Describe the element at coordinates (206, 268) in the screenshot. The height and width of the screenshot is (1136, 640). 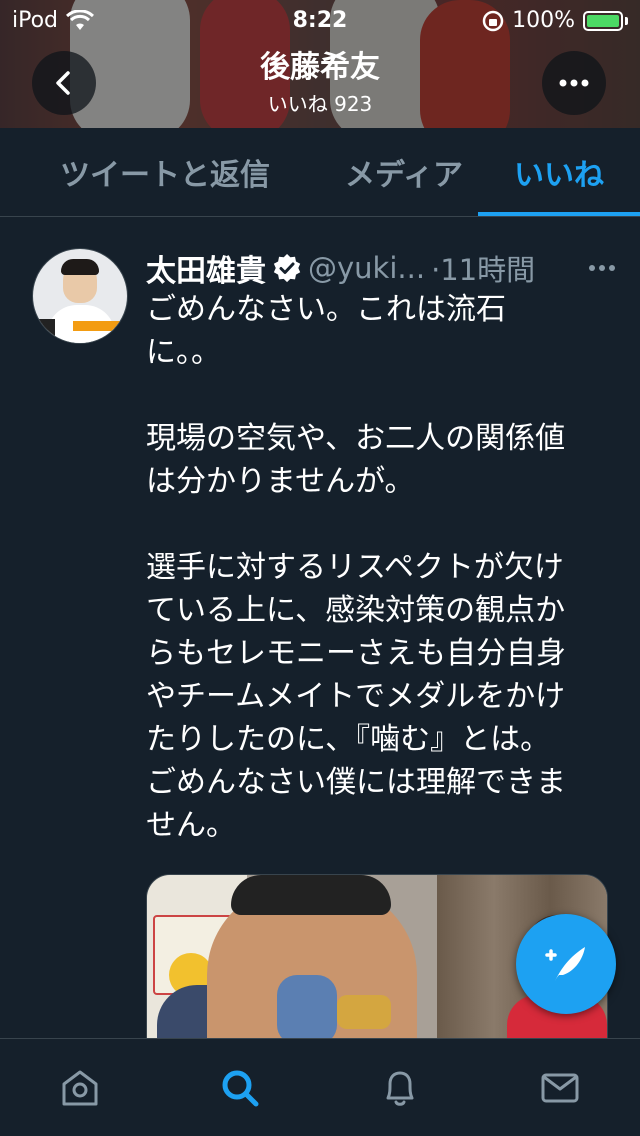
I see `tweet-author-name: 太田雄貴` at that location.